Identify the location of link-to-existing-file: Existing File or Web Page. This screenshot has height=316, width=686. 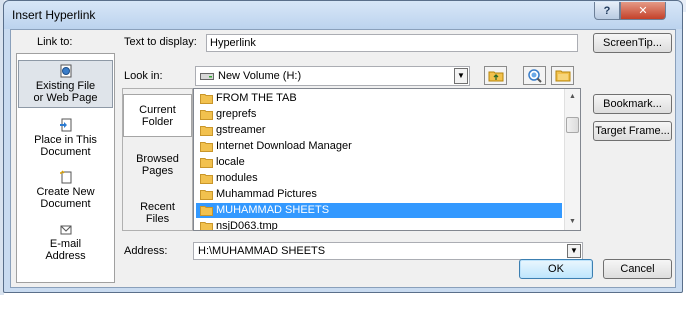
(65, 84).